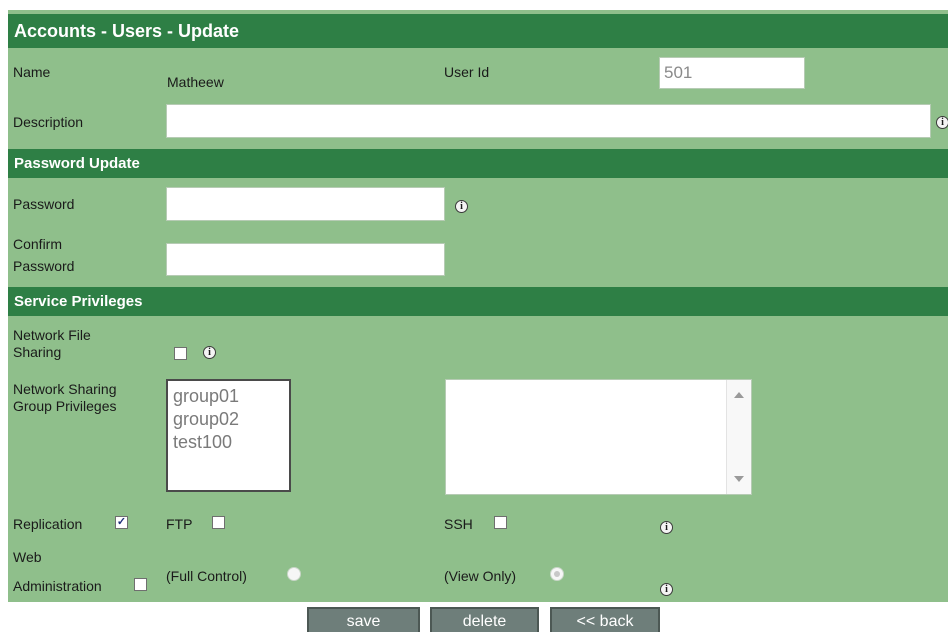 The height and width of the screenshot is (635, 948). I want to click on nfs-label-line1: Network File, so click(52, 335).